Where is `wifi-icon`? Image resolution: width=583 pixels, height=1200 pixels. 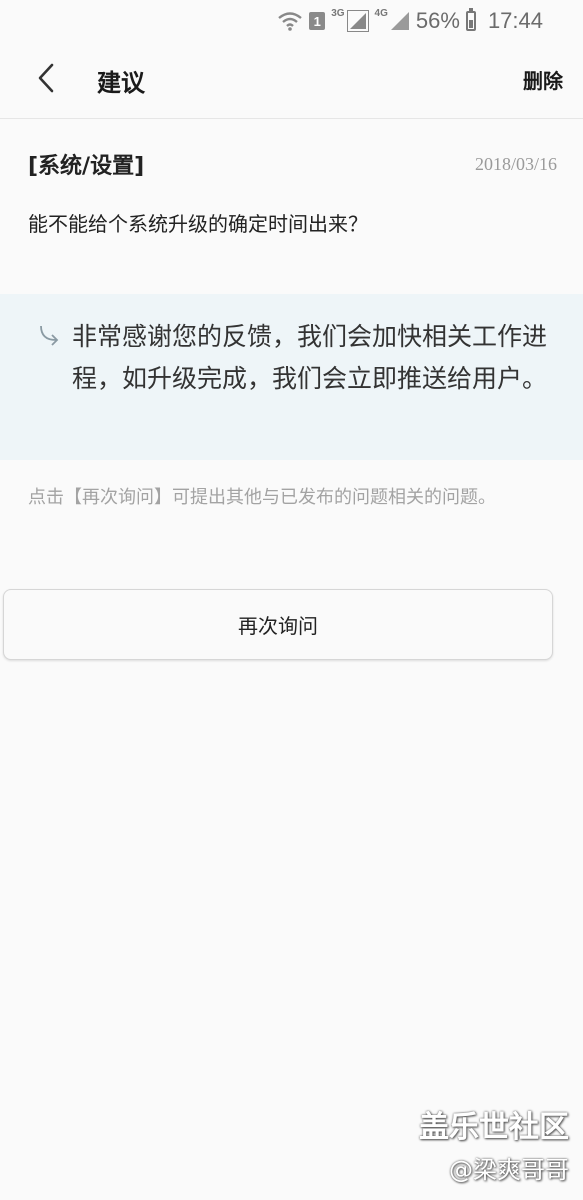 wifi-icon is located at coordinates (290, 21).